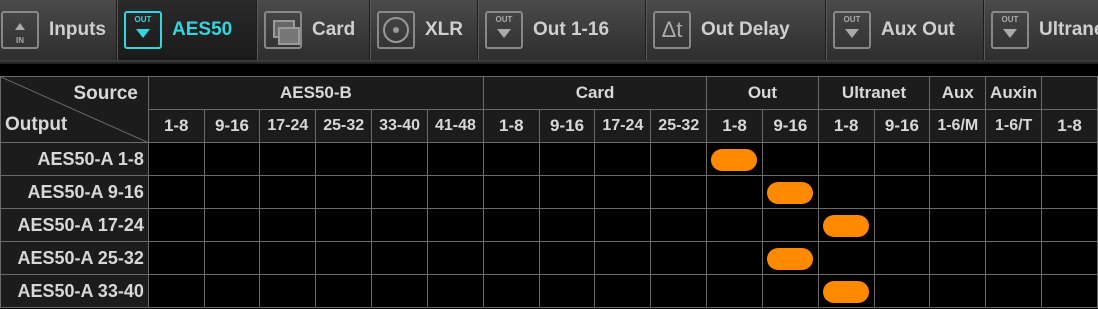 This screenshot has width=1098, height=309. I want to click on tab-card: Card, so click(313, 30).